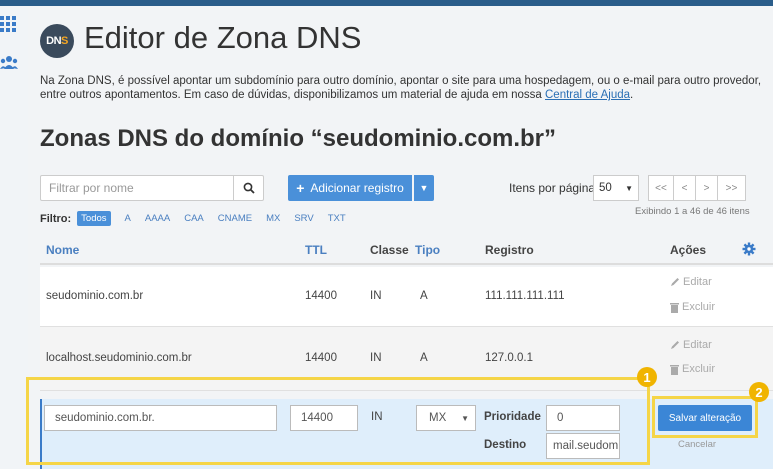  Describe the element at coordinates (587, 95) in the screenshot. I see `help-center-link: Central de Ajuda` at that location.